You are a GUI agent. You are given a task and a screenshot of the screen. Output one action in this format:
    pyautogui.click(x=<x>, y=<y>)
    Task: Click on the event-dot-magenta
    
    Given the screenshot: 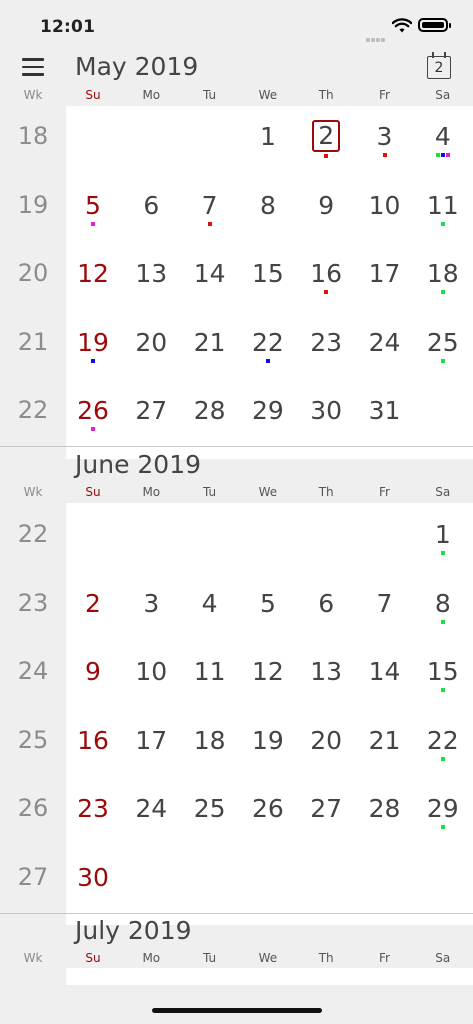 What is the action you would take?
    pyautogui.click(x=93, y=429)
    